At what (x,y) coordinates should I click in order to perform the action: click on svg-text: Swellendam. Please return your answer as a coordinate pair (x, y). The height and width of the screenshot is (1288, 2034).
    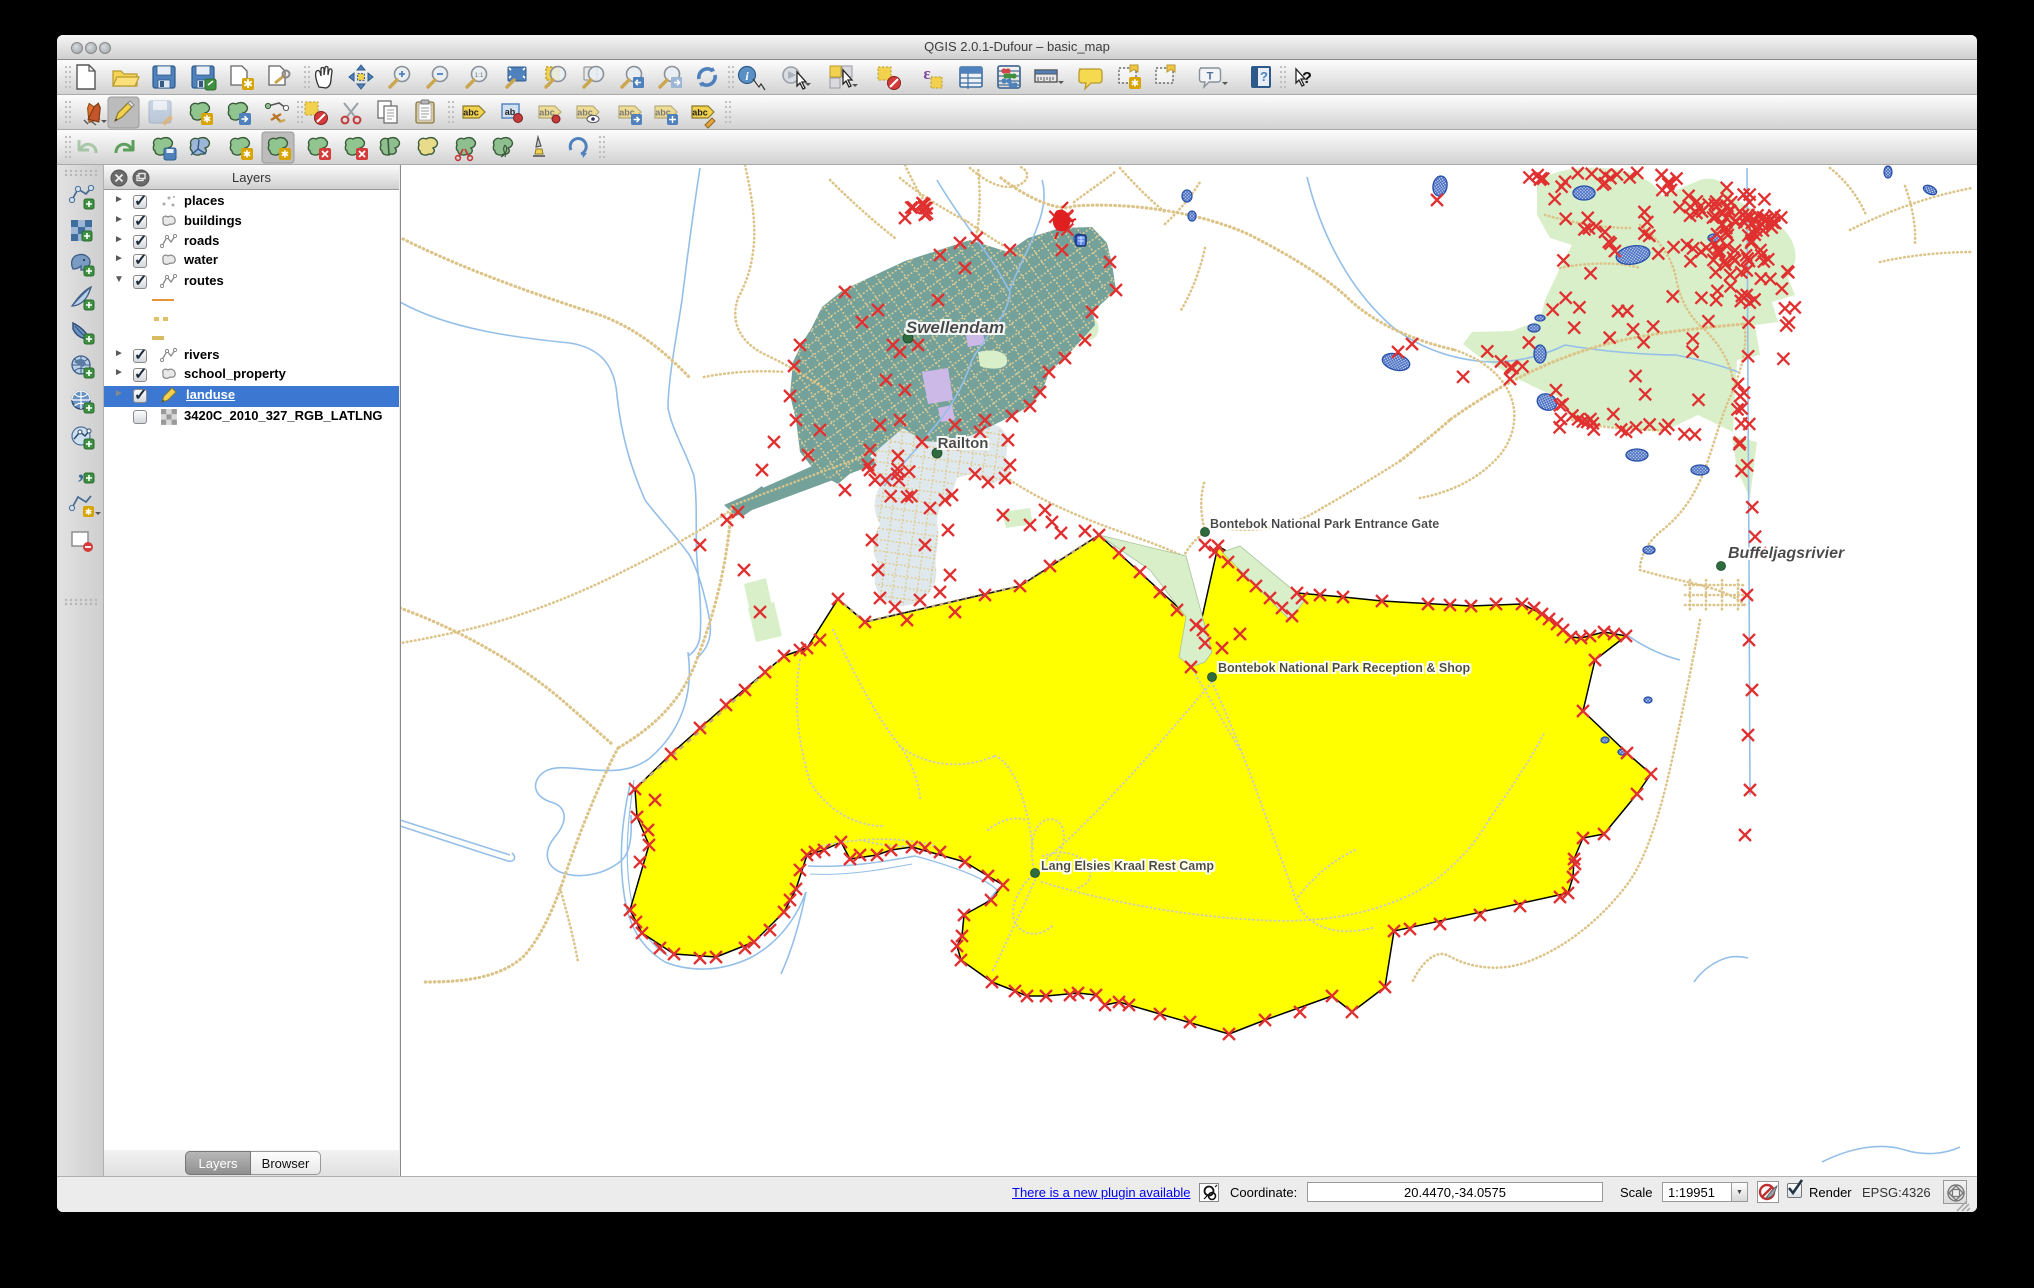
    Looking at the image, I should click on (955, 327).